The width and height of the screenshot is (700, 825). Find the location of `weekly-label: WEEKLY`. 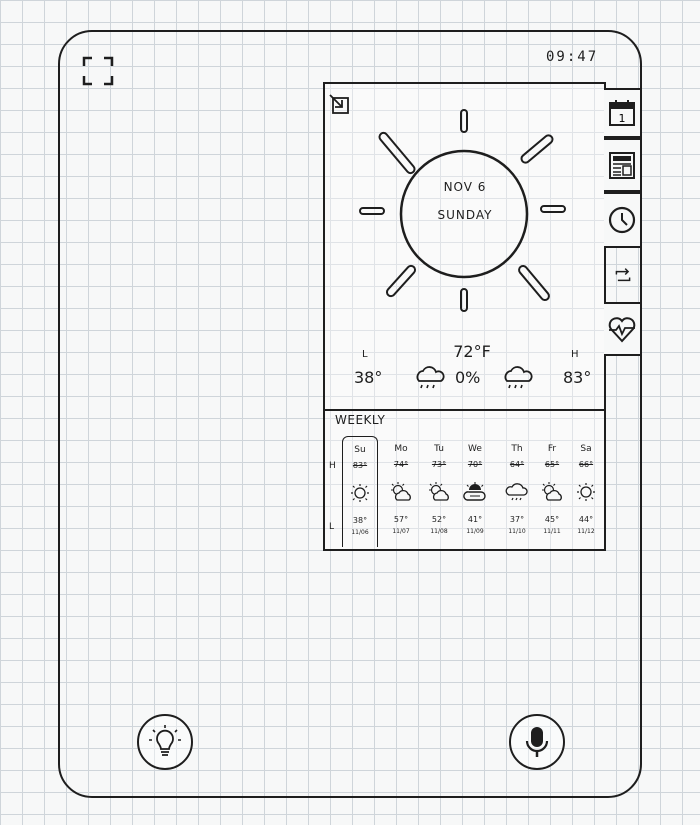

weekly-label: WEEKLY is located at coordinates (360, 420).